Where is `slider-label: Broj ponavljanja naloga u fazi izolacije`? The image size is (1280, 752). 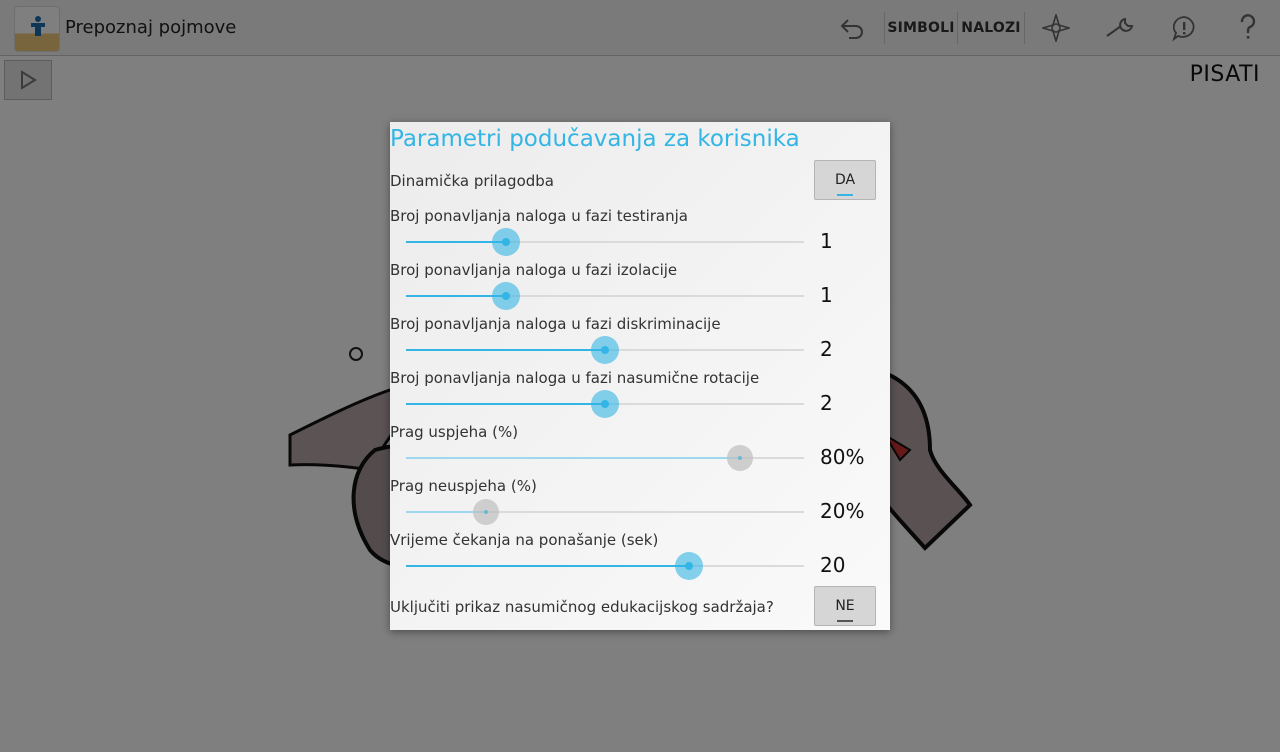 slider-label: Broj ponavljanja naloga u fazi izolacije is located at coordinates (534, 270).